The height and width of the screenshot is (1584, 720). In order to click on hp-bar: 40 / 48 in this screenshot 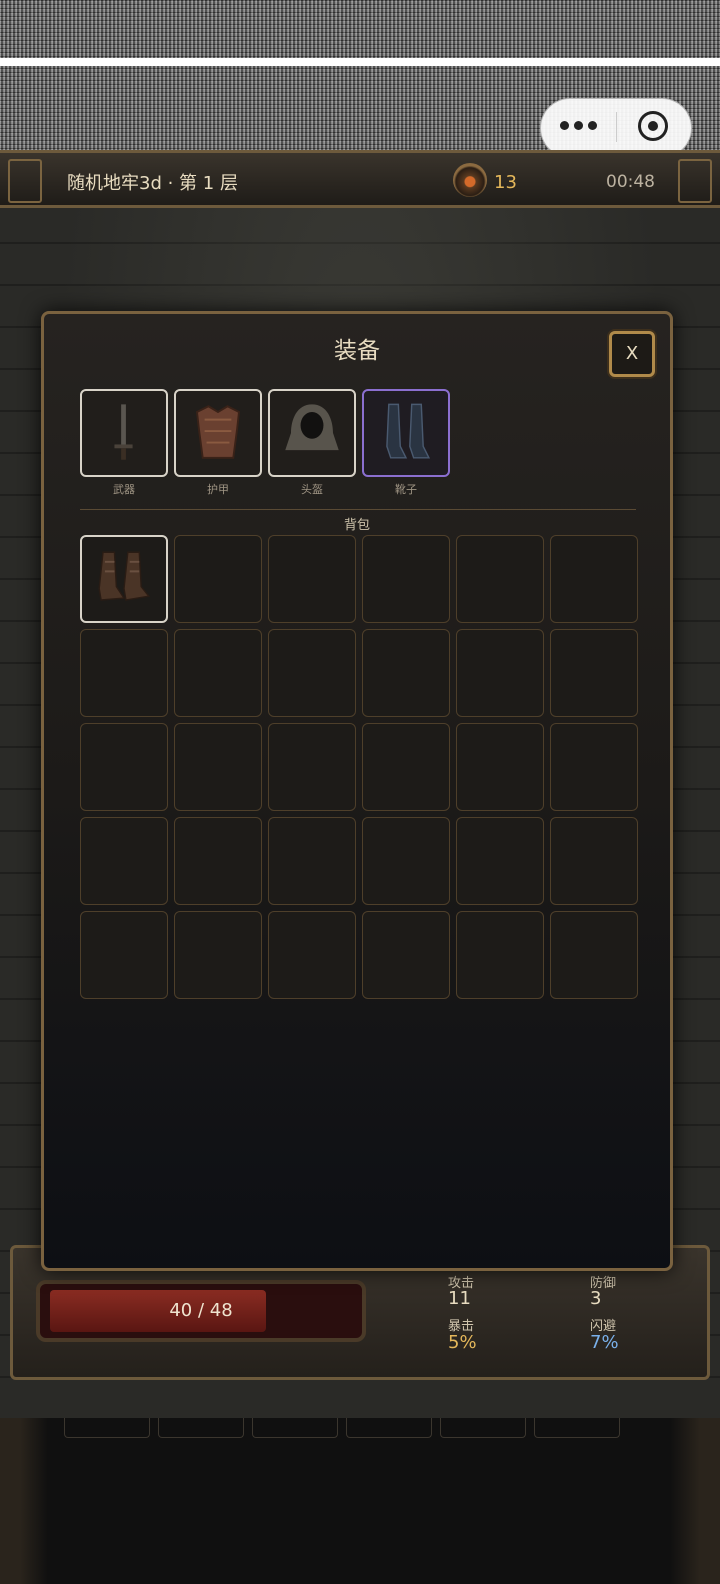, I will do `click(201, 1311)`.